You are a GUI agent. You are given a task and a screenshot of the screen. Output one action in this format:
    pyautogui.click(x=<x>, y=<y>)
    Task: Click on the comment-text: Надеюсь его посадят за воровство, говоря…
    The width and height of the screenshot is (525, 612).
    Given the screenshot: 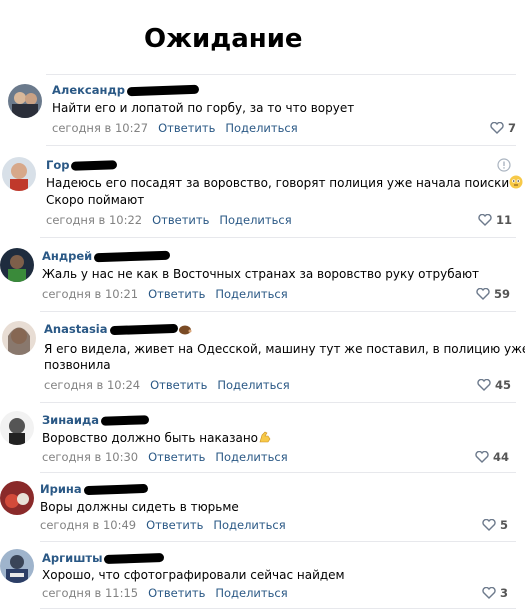 What is the action you would take?
    pyautogui.click(x=284, y=183)
    